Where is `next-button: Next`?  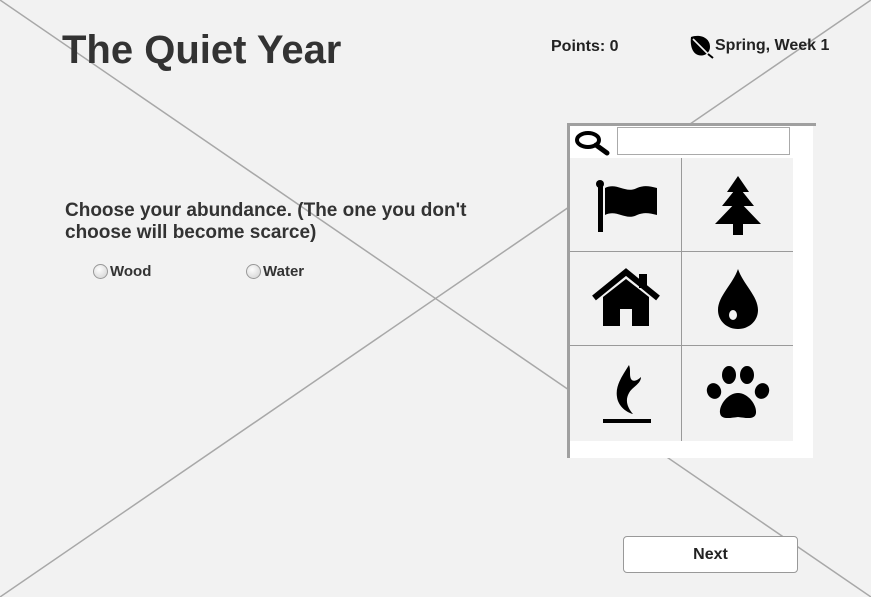
next-button: Next is located at coordinates (710, 554).